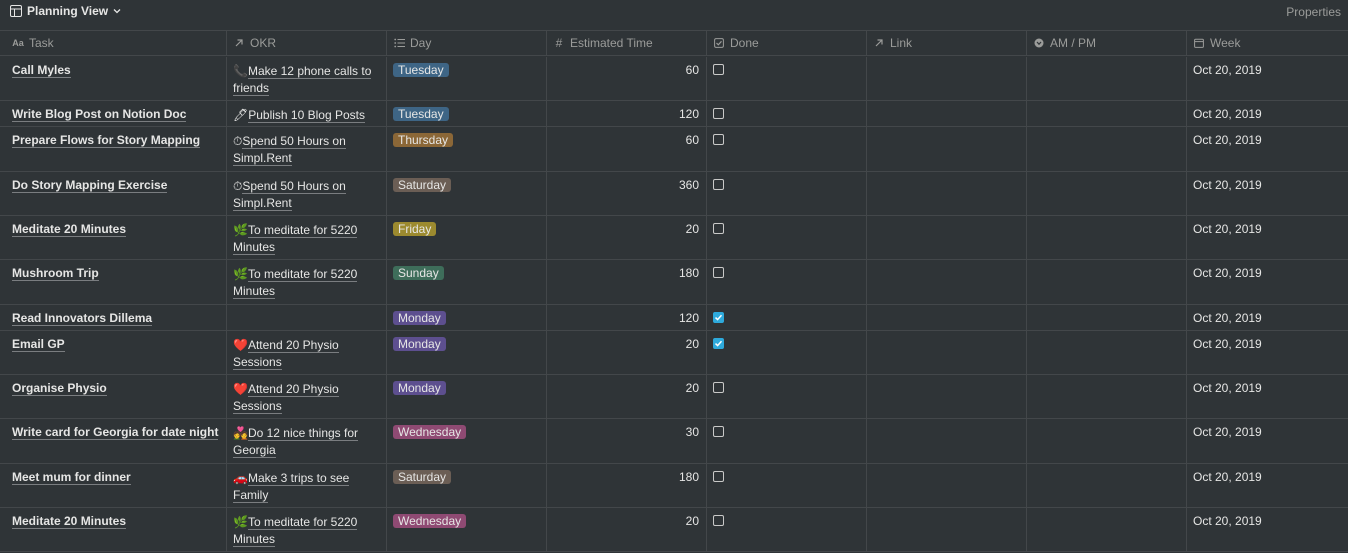 The width and height of the screenshot is (1348, 553). Describe the element at coordinates (116, 396) in the screenshot. I see `task-cell: Organise Physio` at that location.